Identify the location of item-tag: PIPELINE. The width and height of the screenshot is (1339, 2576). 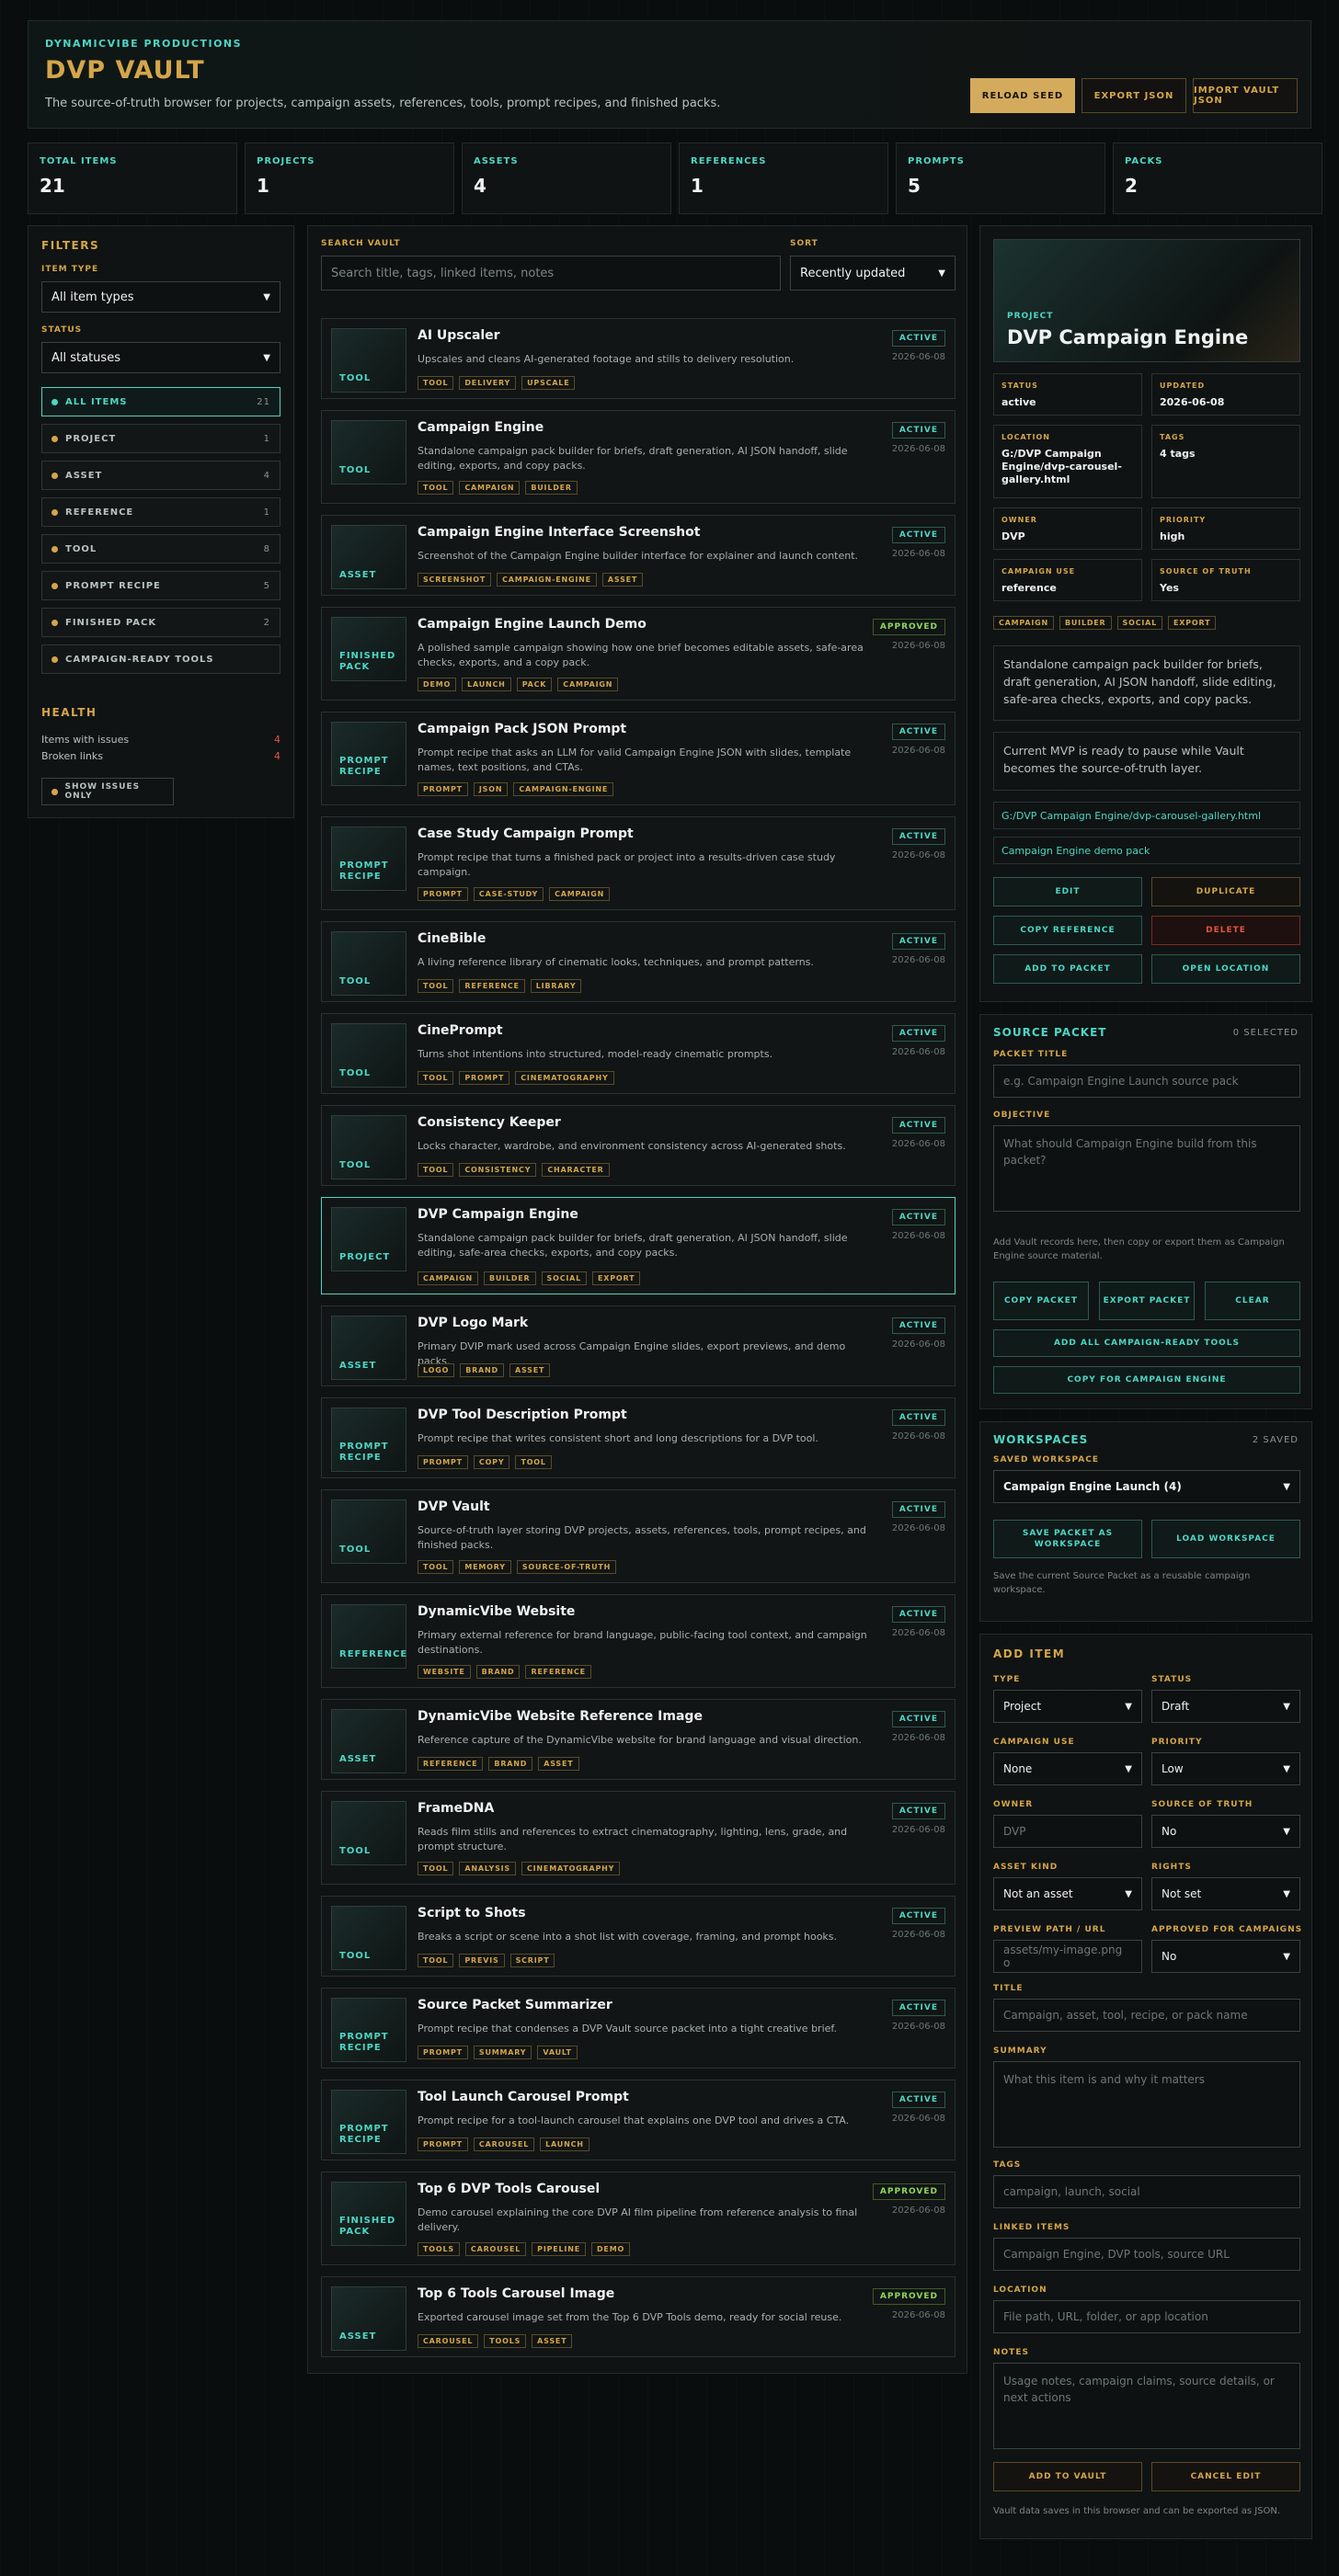
(559, 2249).